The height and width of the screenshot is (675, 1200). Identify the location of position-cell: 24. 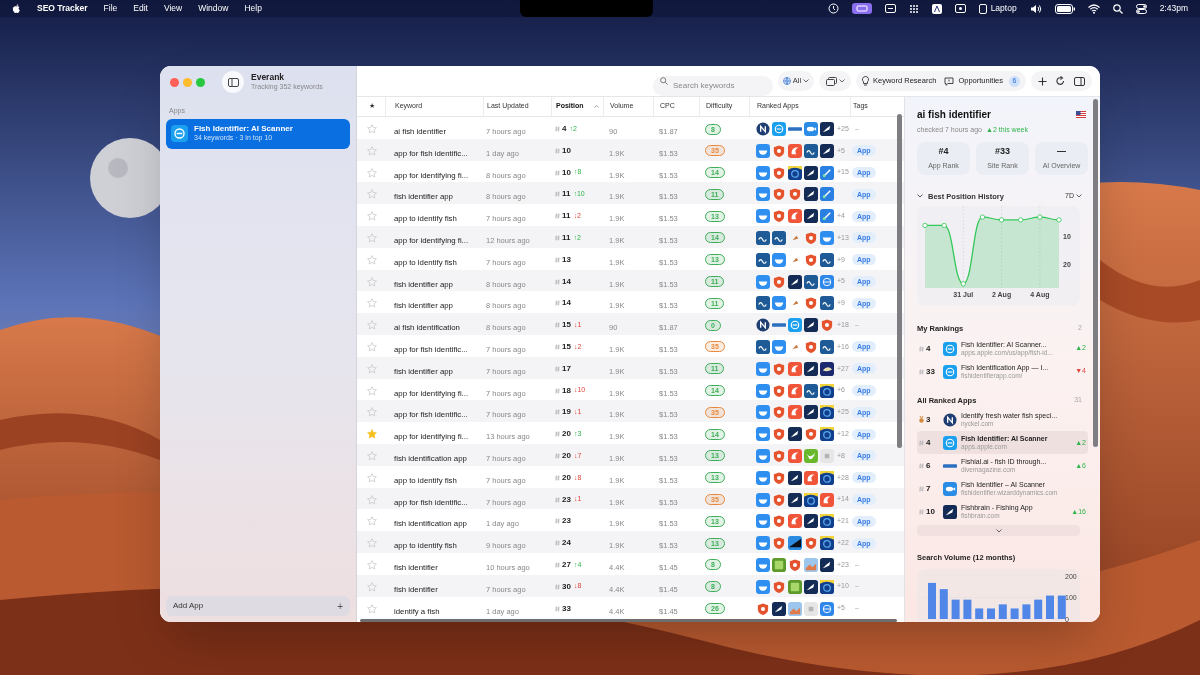
(566, 543).